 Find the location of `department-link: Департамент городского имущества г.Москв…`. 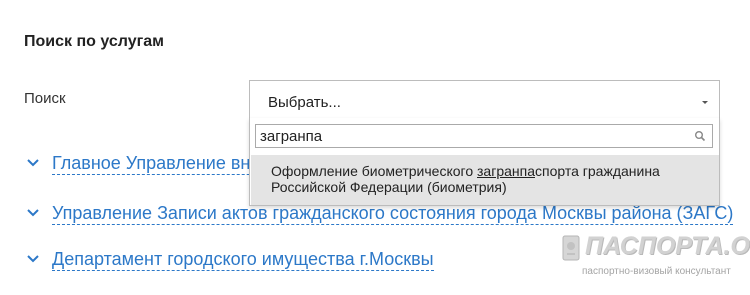

department-link: Департамент городского имущества г.Москв… is located at coordinates (243, 259).